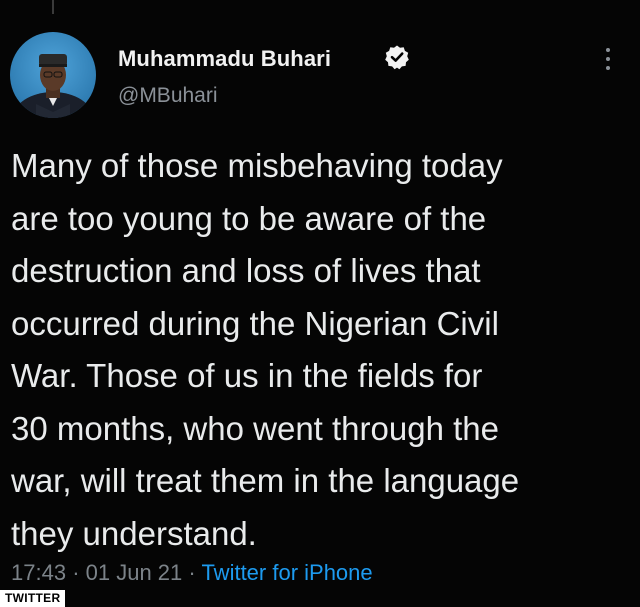 The image size is (640, 607). Describe the element at coordinates (224, 59) in the screenshot. I see `author-display-name: Muhammadu Buhari` at that location.